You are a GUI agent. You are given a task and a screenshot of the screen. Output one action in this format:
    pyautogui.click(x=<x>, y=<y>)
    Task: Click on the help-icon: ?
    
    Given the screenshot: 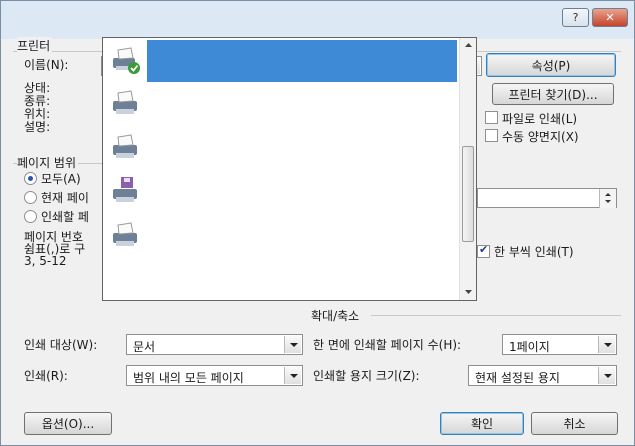 What is the action you would take?
    pyautogui.click(x=575, y=17)
    